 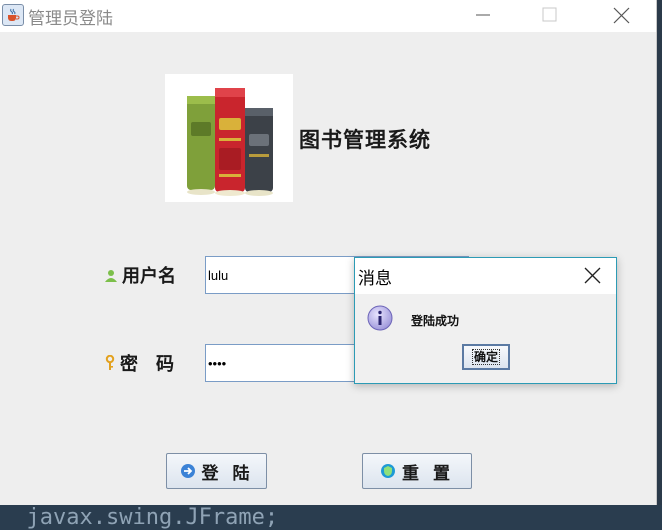 What do you see at coordinates (147, 364) in the screenshot?
I see `password-label-text: 密 码` at bounding box center [147, 364].